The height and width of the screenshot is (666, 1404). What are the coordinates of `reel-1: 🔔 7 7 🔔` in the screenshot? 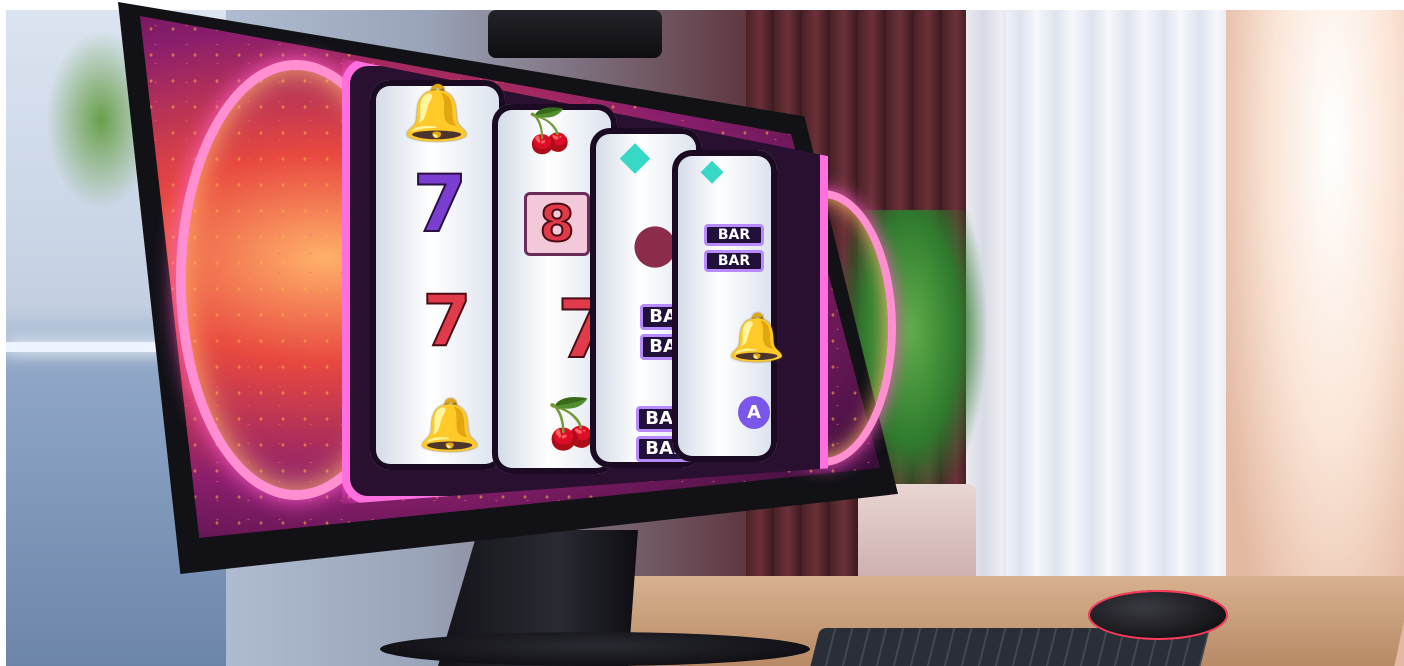 It's located at (437, 275).